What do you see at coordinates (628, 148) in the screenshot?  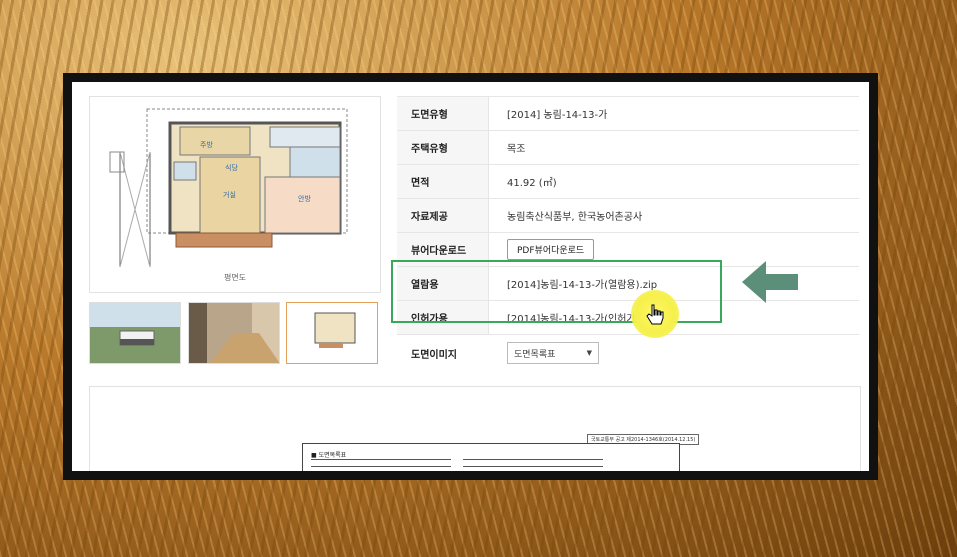 I see `row-house-type: 주택유형 목조` at bounding box center [628, 148].